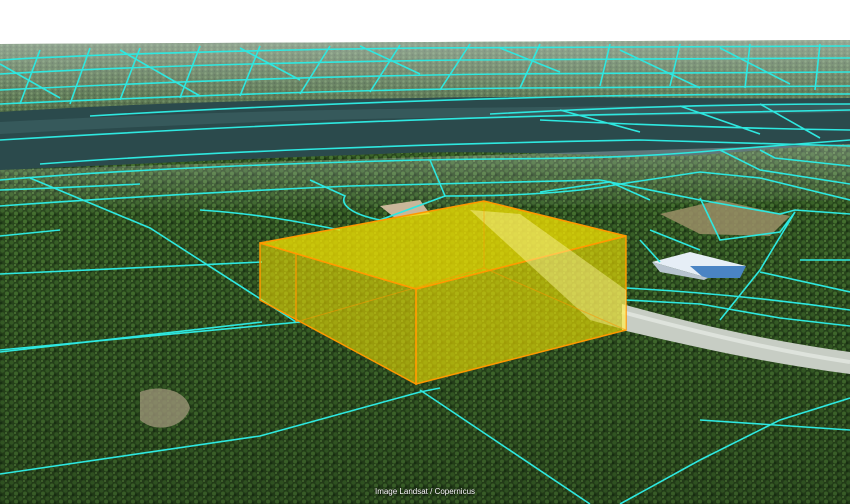 This screenshot has width=850, height=504. I want to click on sky, so click(425, 22).